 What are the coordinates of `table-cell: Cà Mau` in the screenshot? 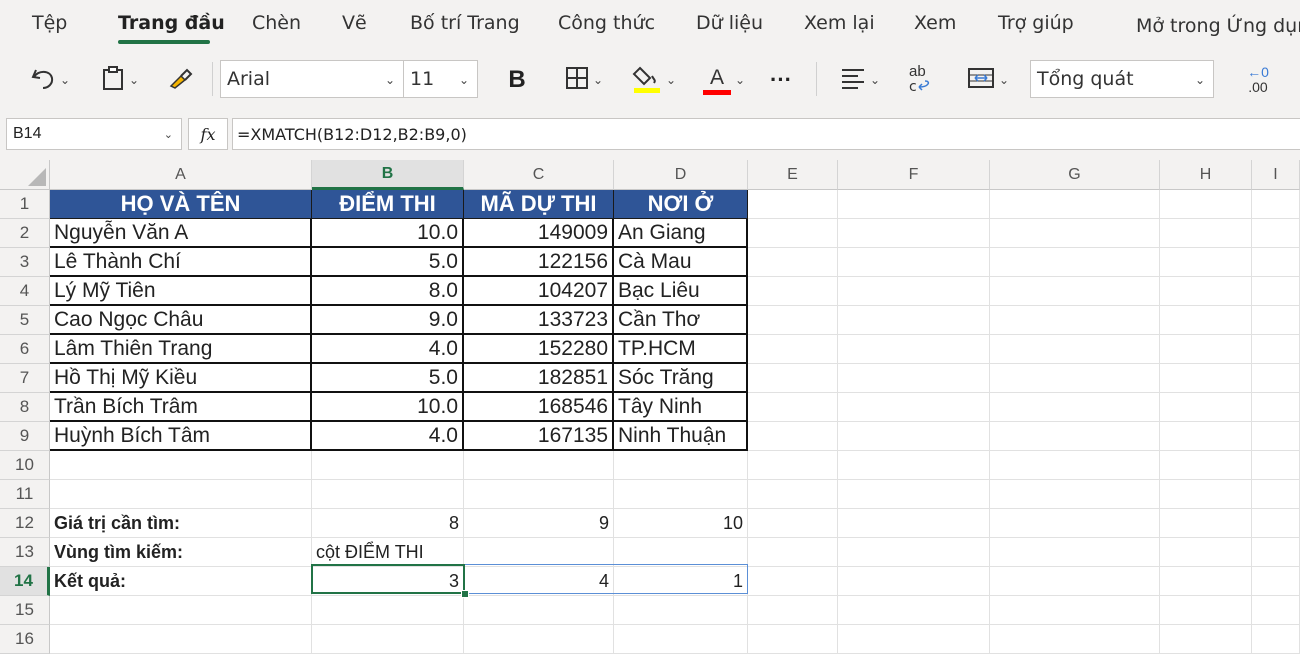 It's located at (681, 262).